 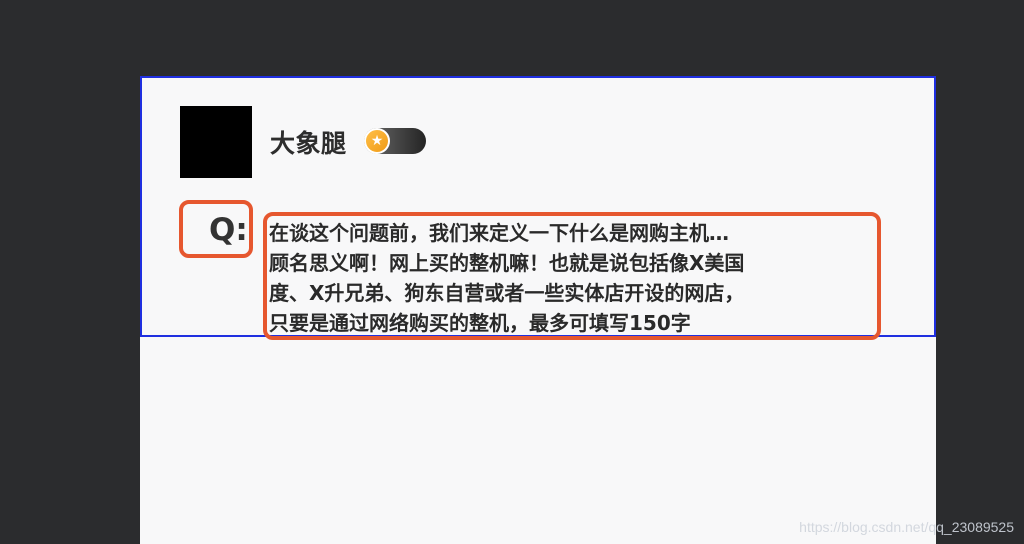 I want to click on star-medal-icon: ★, so click(x=377, y=141).